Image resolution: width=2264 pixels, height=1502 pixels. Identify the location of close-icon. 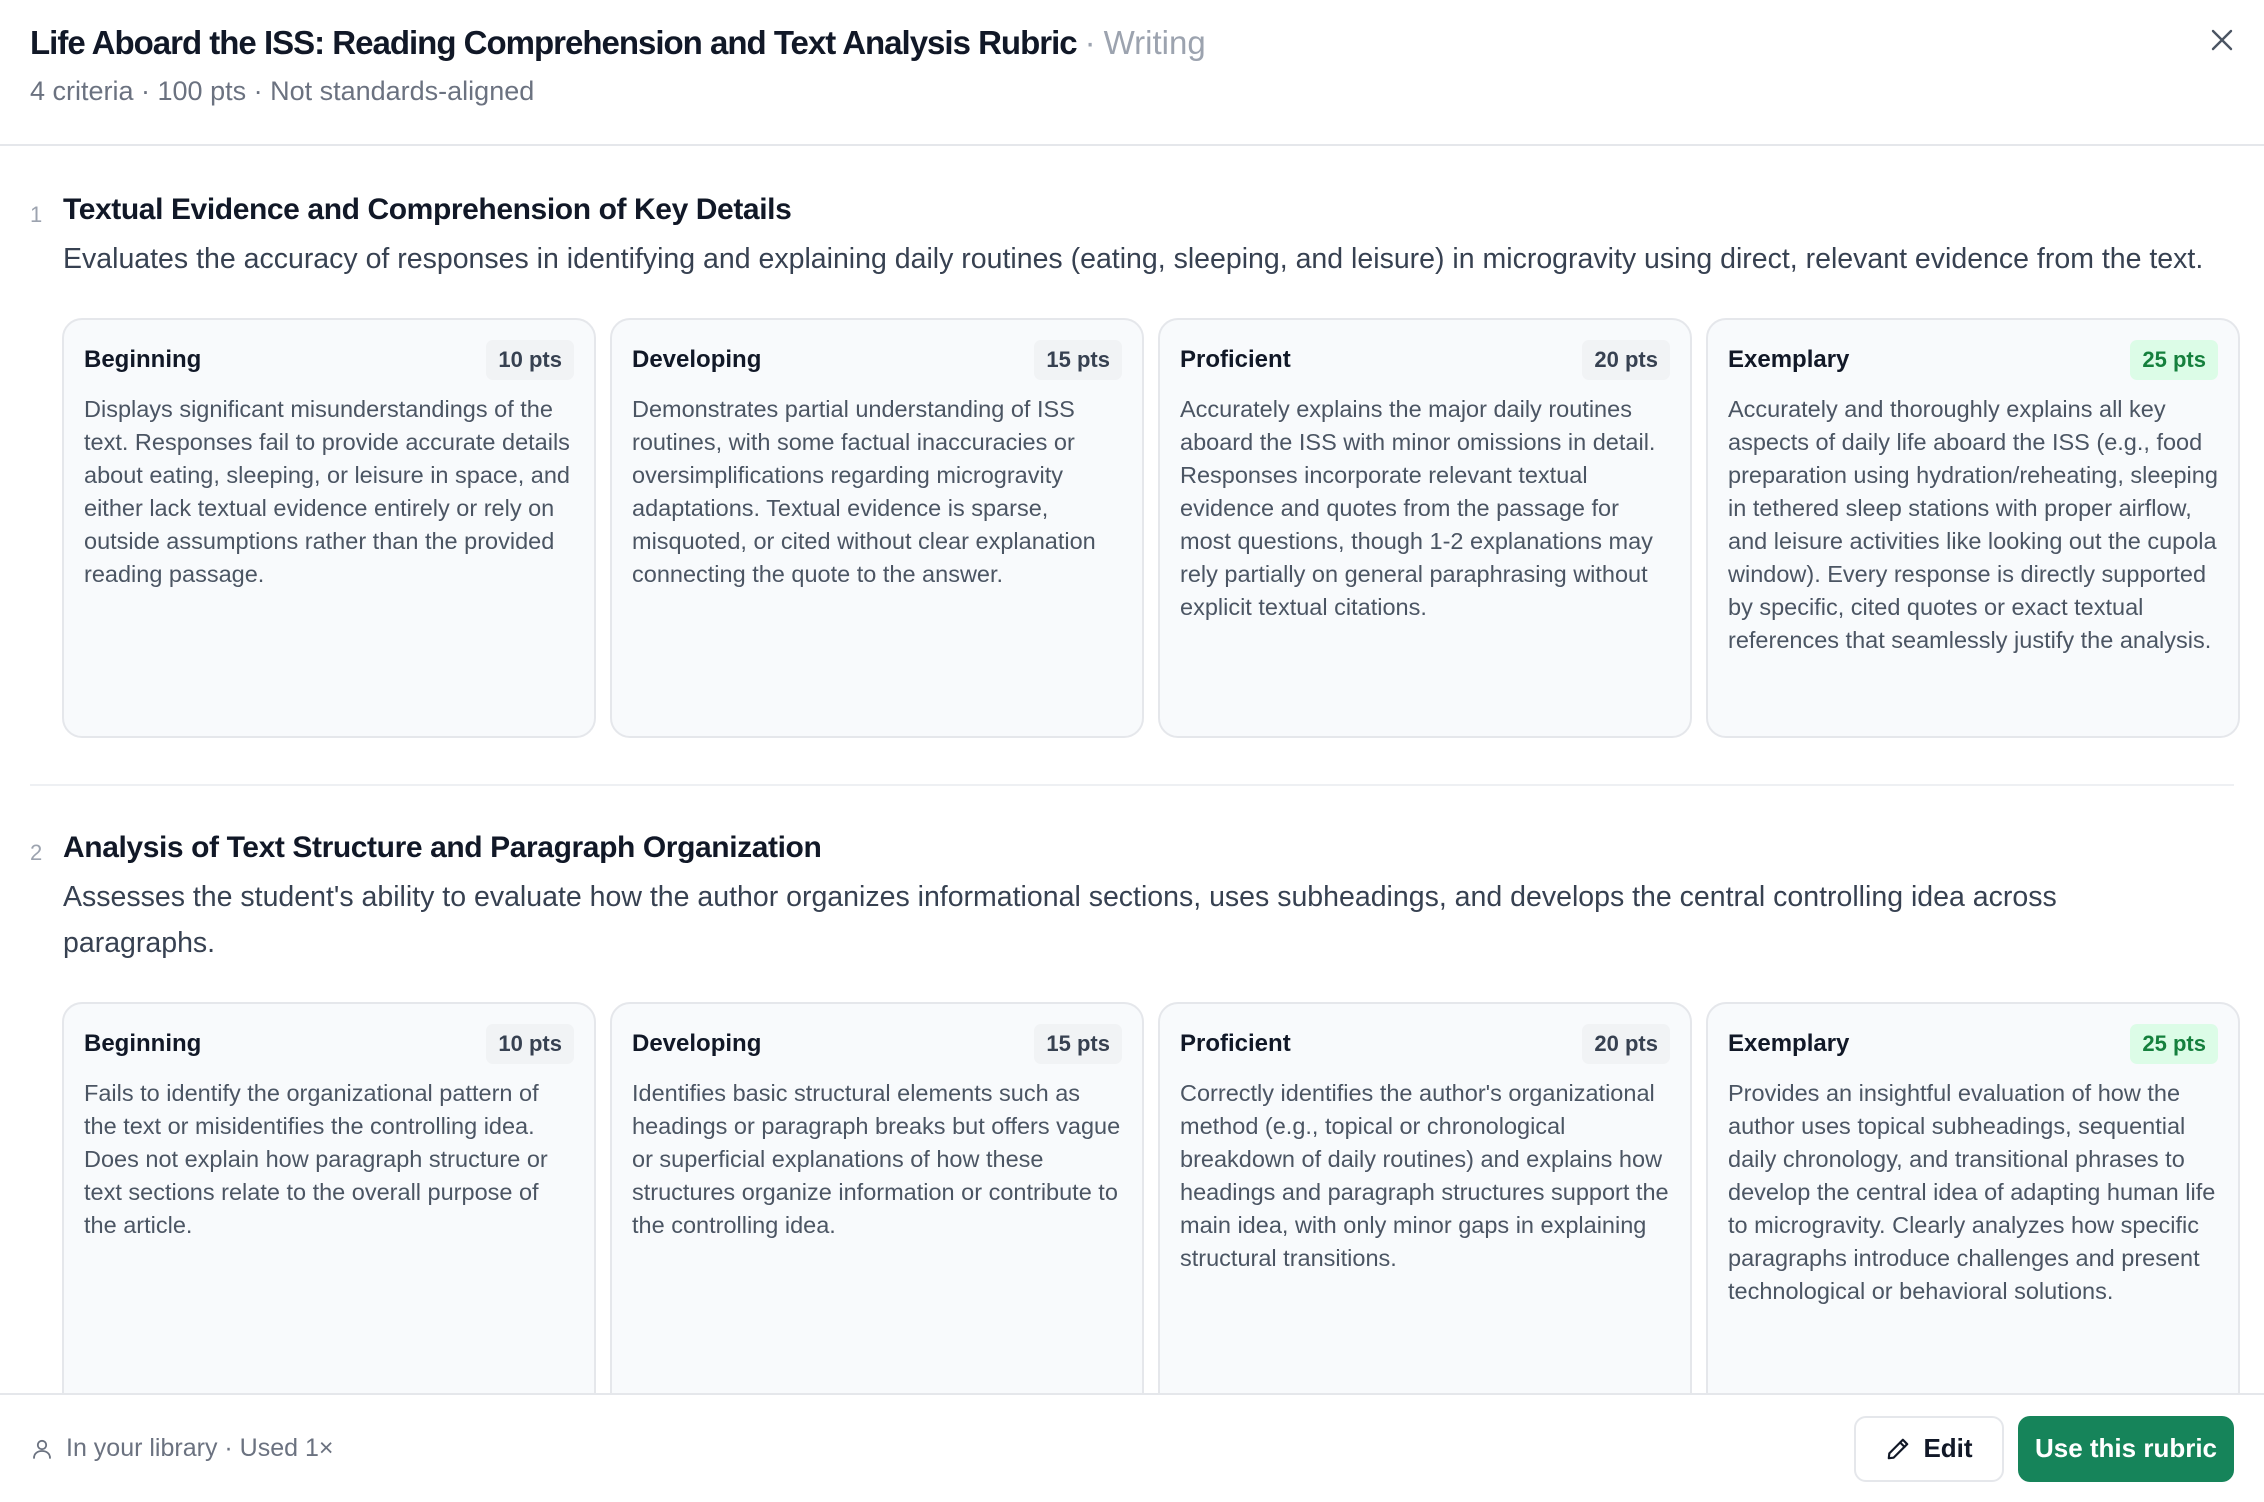
(2222, 40).